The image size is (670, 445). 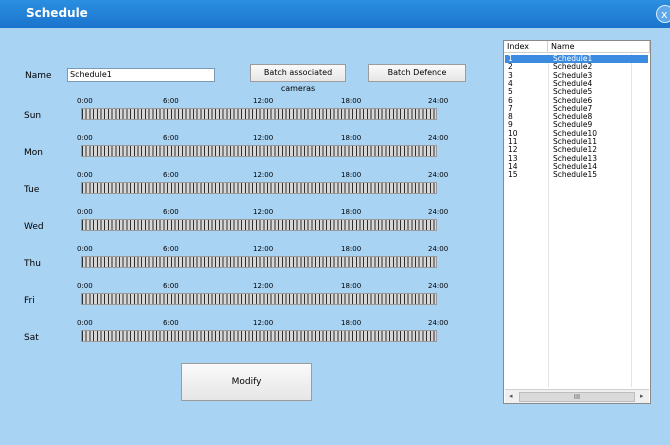 I want to click on day-label: Wed, so click(x=34, y=227).